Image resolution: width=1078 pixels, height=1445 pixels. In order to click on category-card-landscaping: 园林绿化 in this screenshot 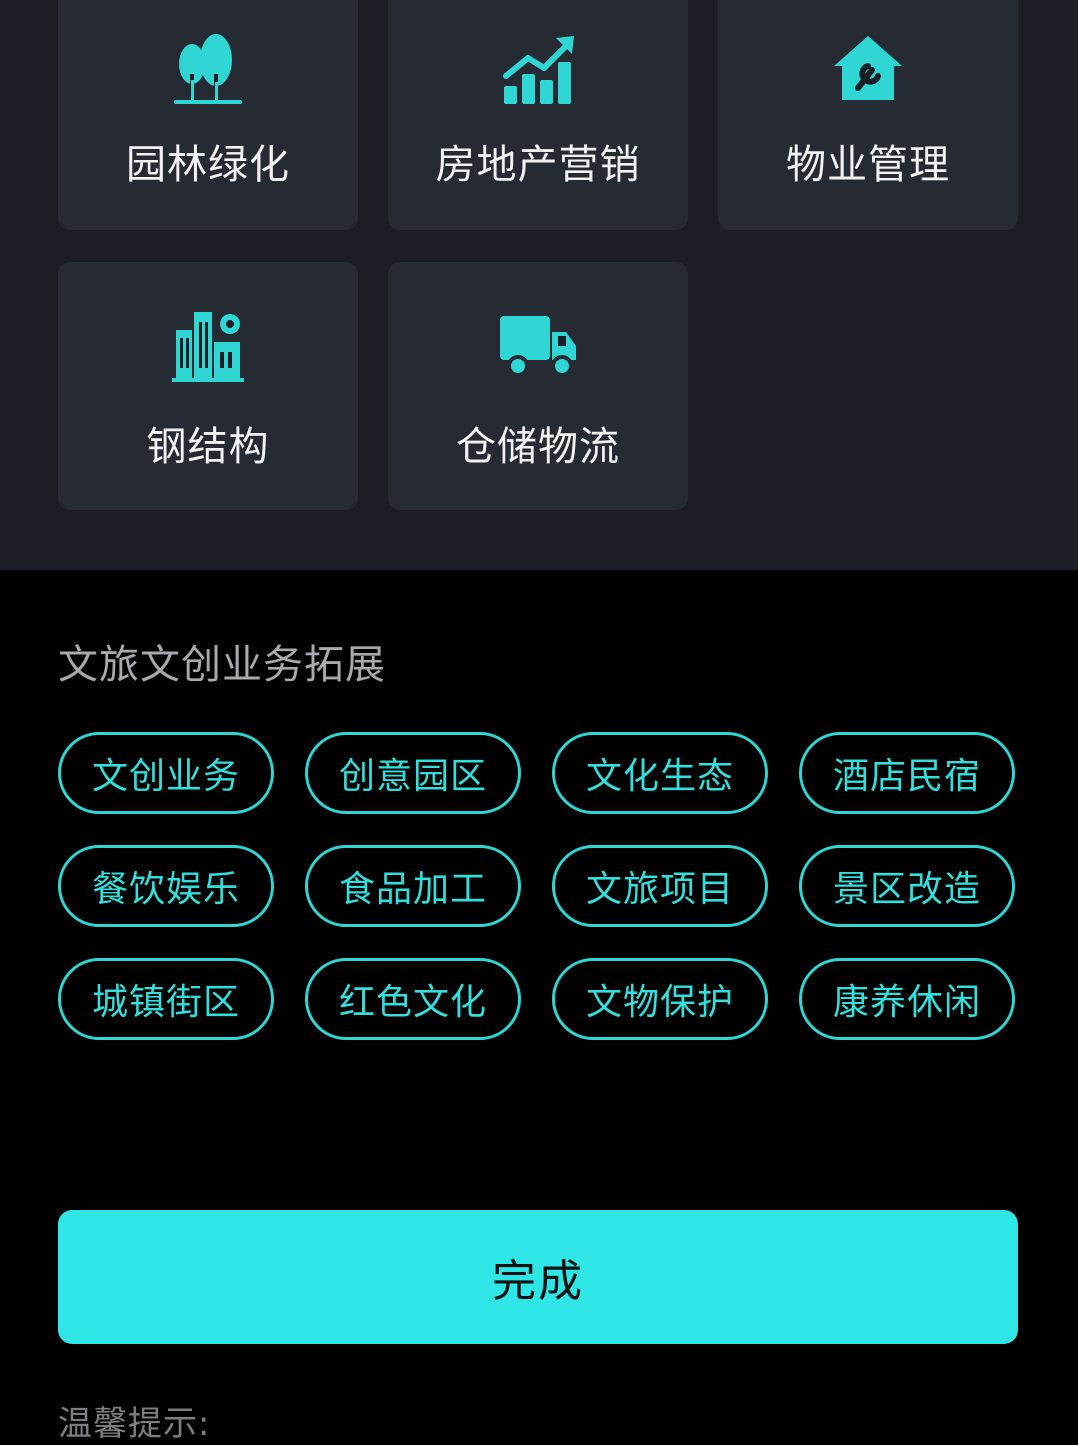, I will do `click(208, 115)`.